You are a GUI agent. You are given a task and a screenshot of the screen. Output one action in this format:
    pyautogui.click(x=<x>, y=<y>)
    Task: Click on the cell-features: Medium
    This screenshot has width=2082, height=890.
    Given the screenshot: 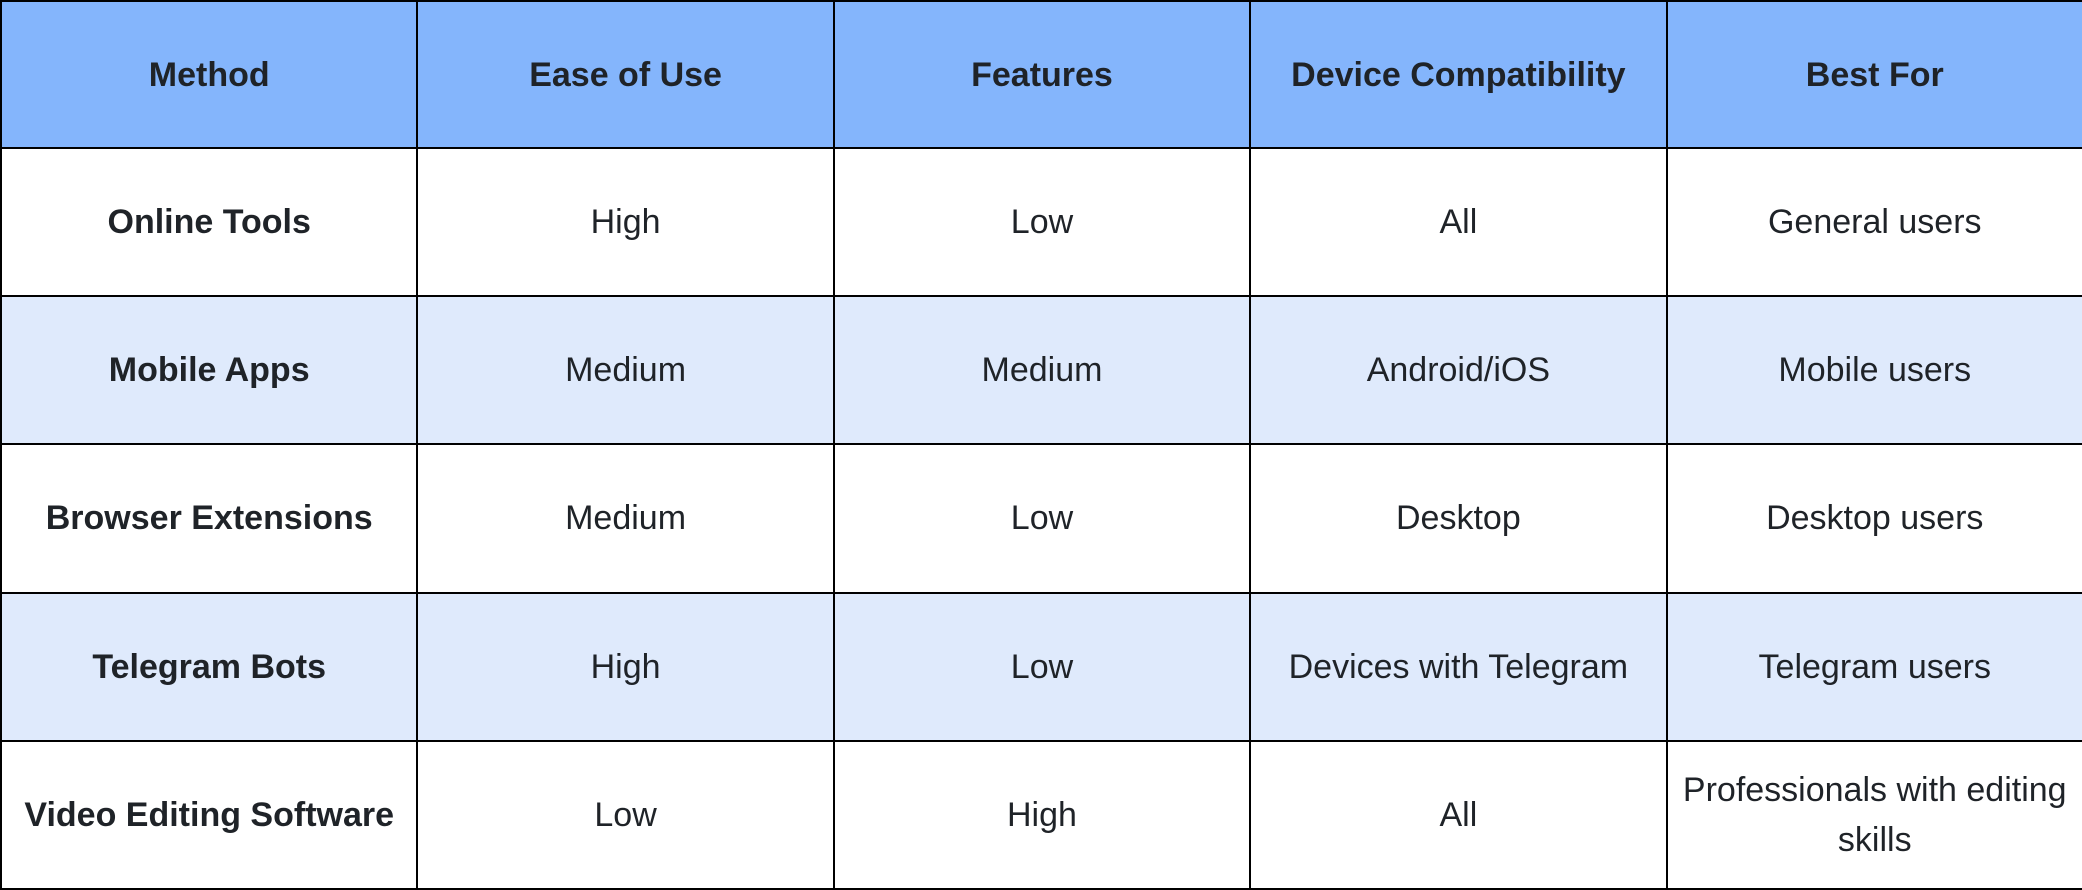 What is the action you would take?
    pyautogui.click(x=1042, y=370)
    